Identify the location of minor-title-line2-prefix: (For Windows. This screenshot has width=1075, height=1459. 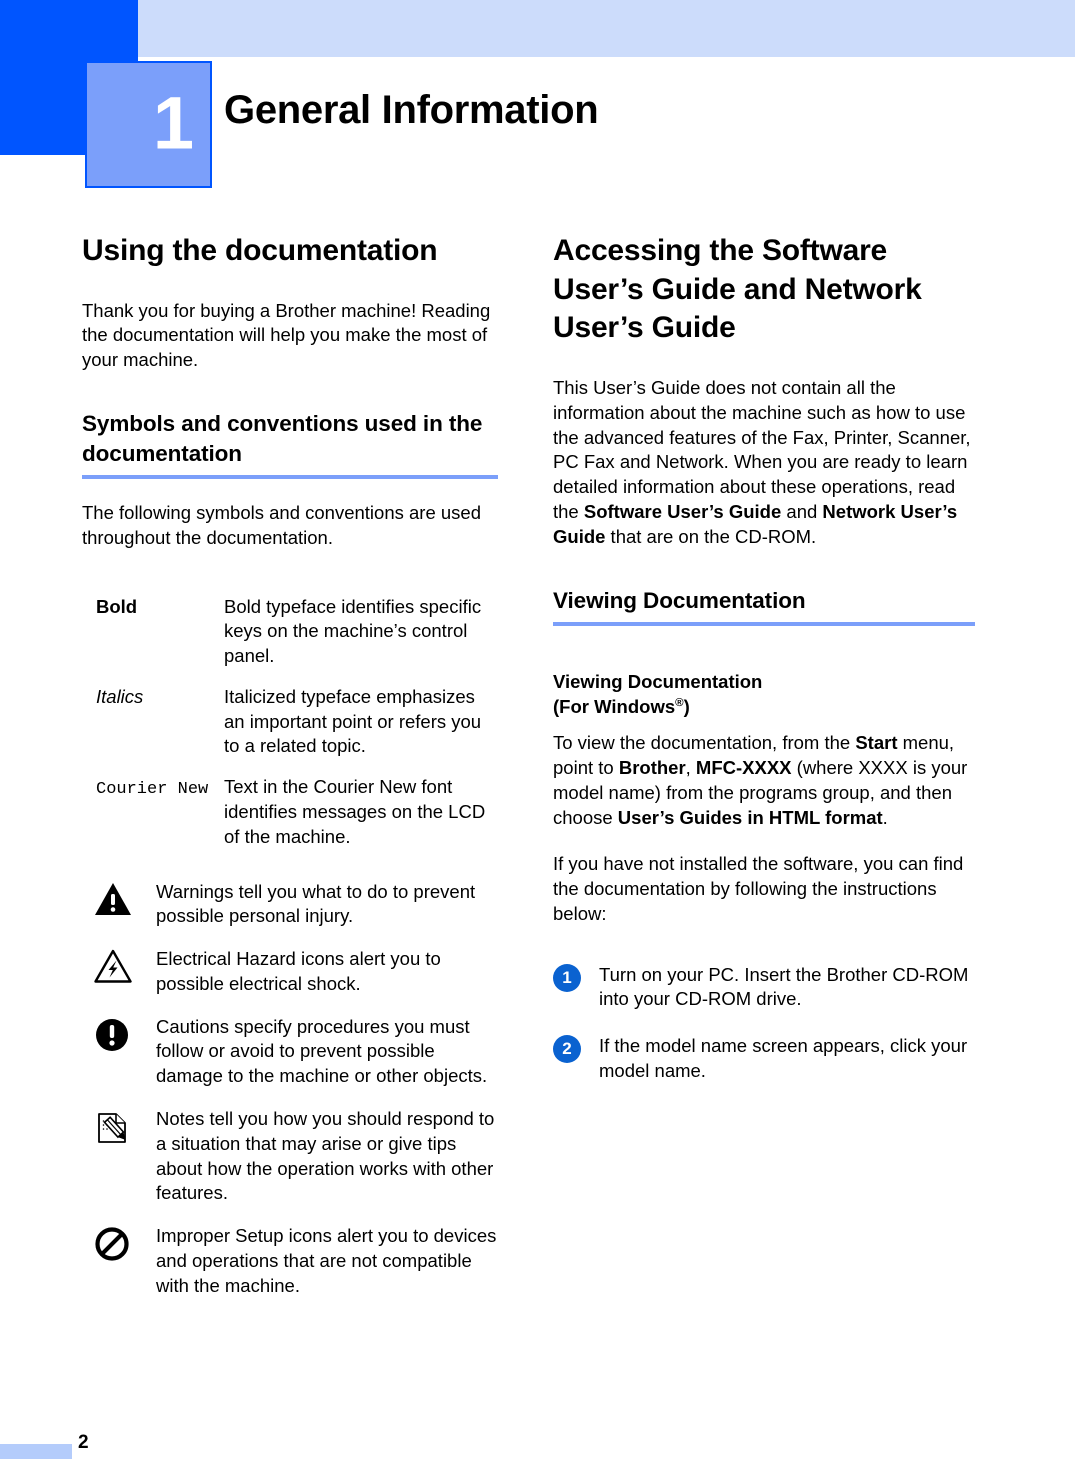
(614, 706).